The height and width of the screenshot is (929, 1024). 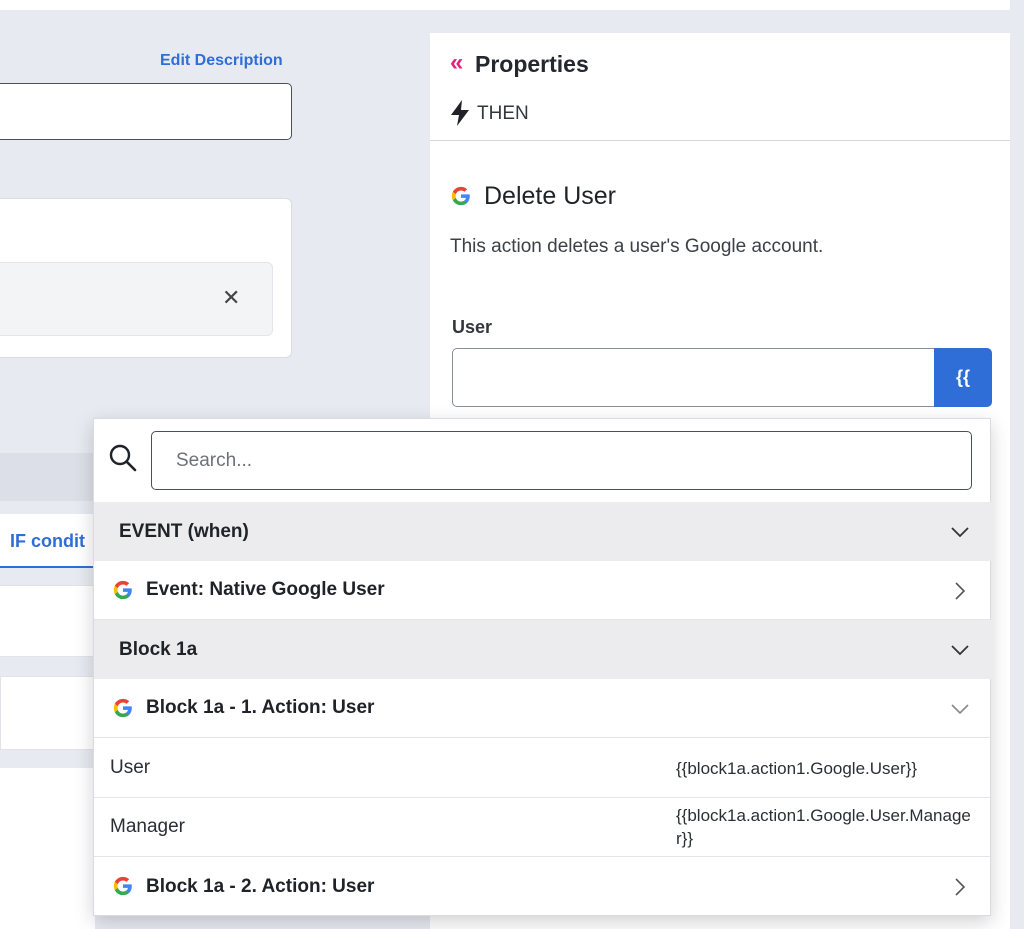 What do you see at coordinates (221, 61) in the screenshot?
I see `edit-description-link: Edit Description` at bounding box center [221, 61].